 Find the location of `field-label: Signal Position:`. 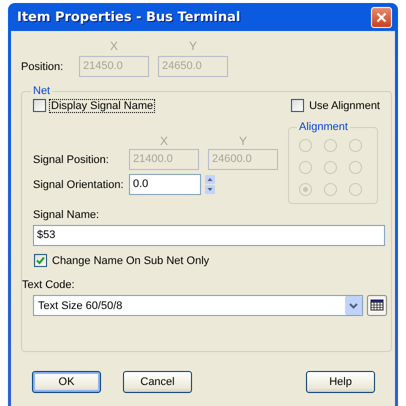

field-label: Signal Position: is located at coordinates (71, 160).